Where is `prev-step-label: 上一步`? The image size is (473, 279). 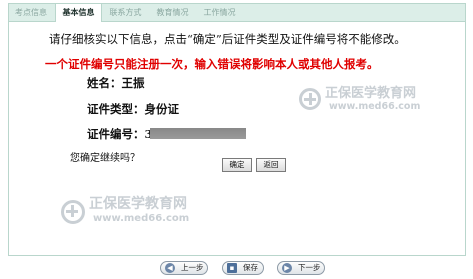 prev-step-label: 上一步 is located at coordinates (192, 267).